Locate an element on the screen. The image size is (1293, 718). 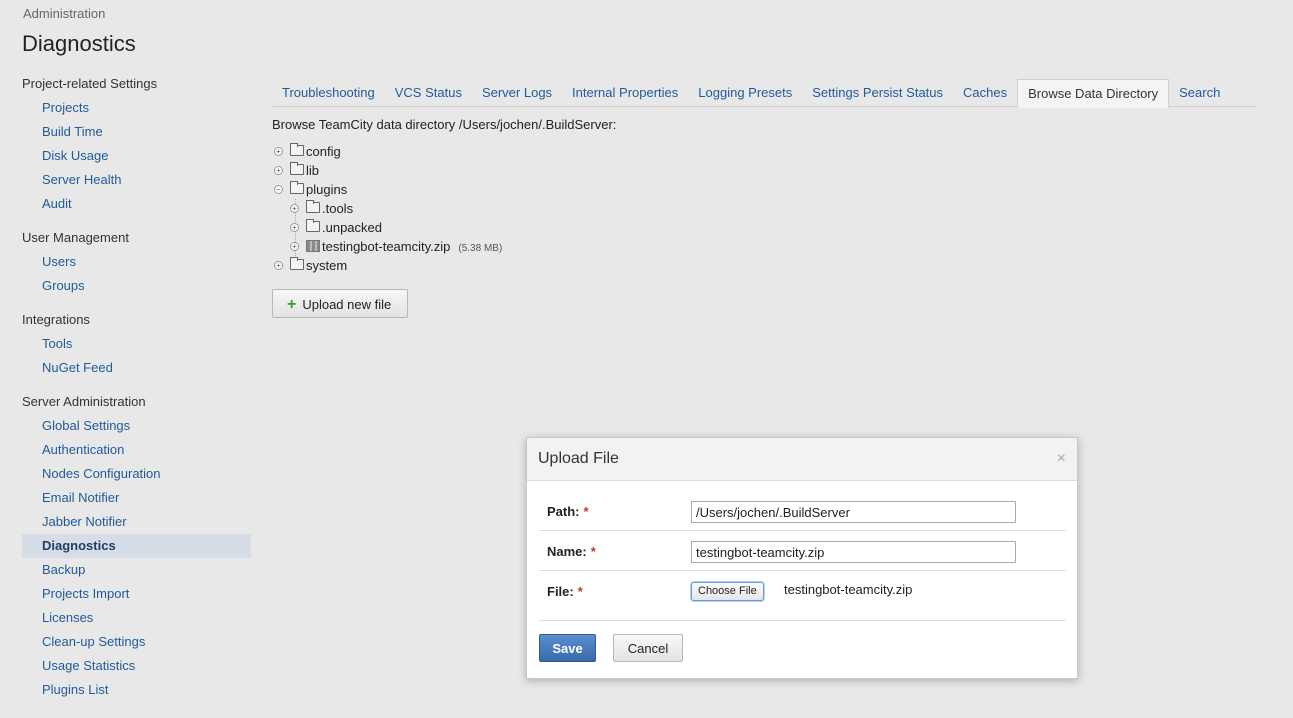
sidebar-item-disk-usage: Disk Usage is located at coordinates (136, 156).